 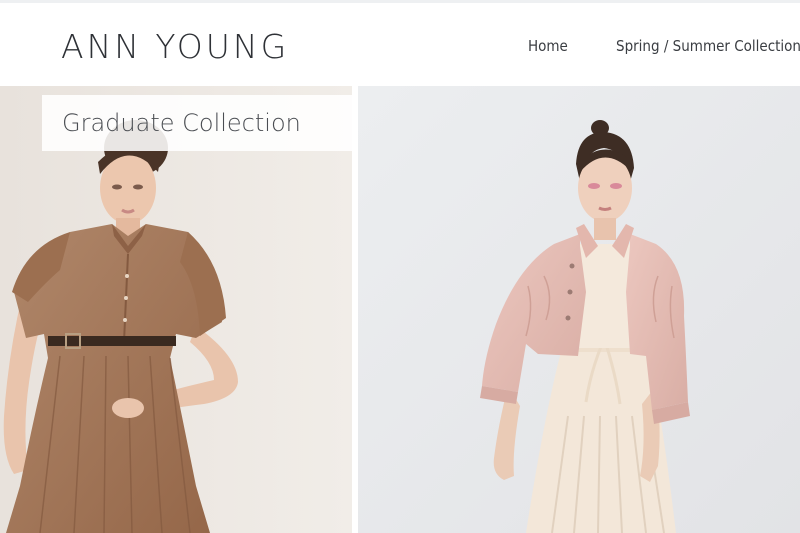 I want to click on nav-home: Home, so click(x=548, y=46).